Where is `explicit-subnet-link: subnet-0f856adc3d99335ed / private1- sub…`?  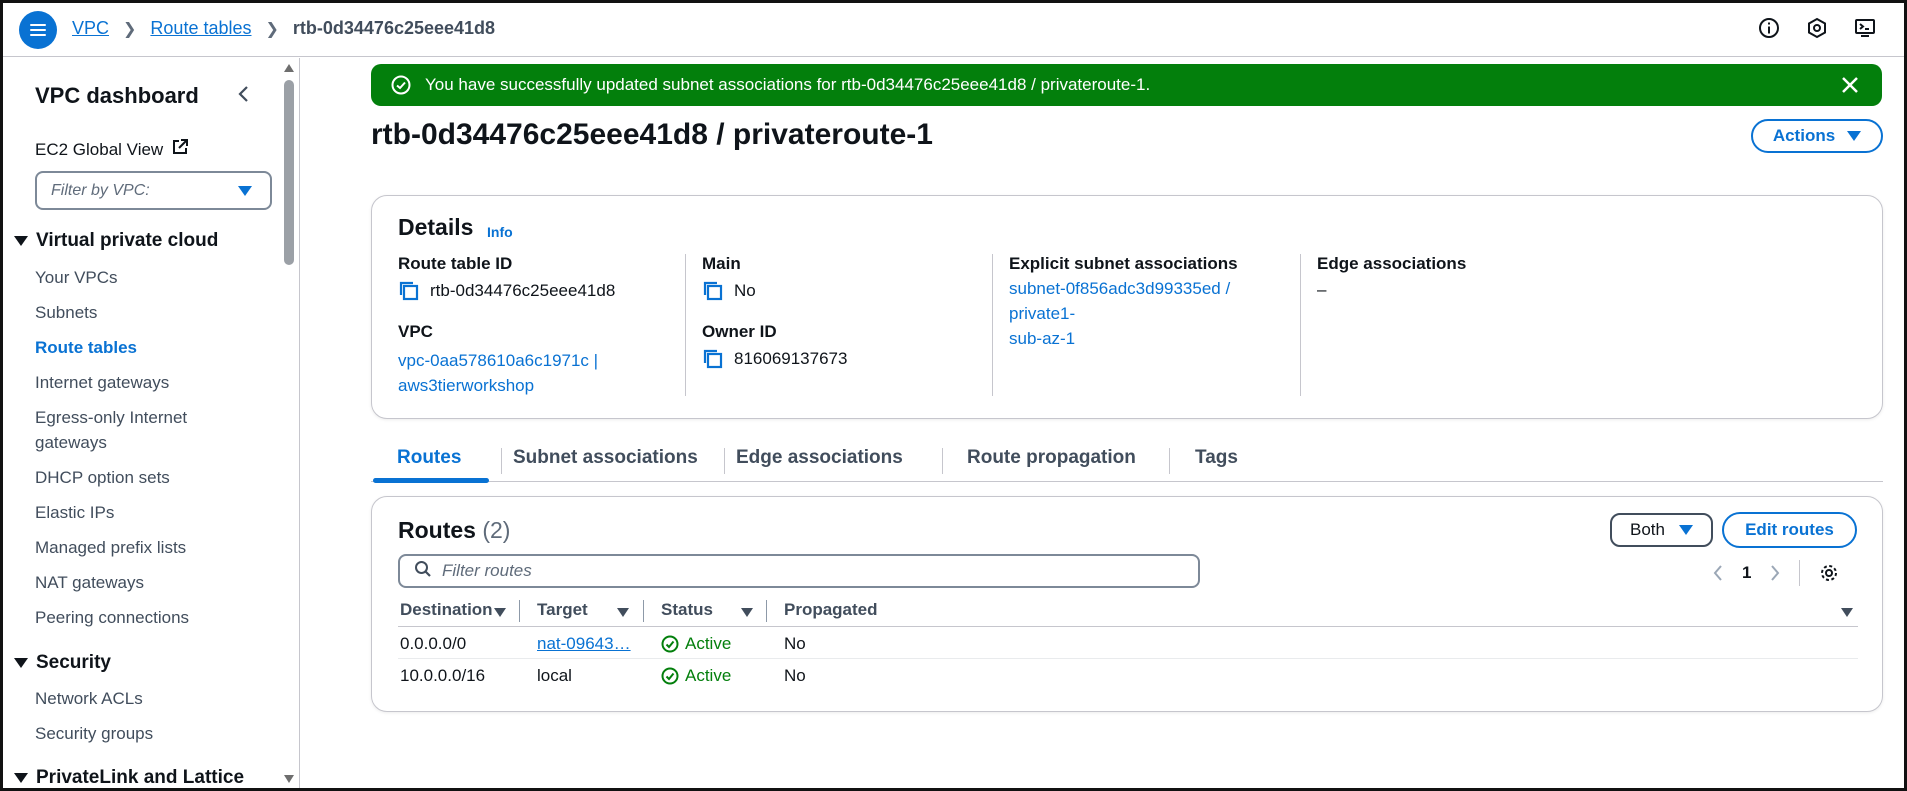 explicit-subnet-link: subnet-0f856adc3d99335ed / private1- sub… is located at coordinates (1154, 313).